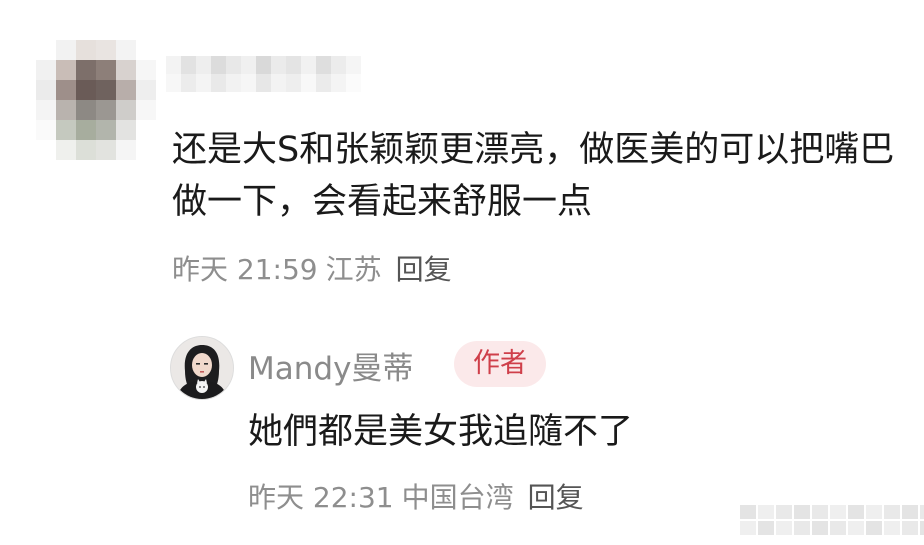 The height and width of the screenshot is (545, 924). I want to click on user-avatar-icon-graphic, so click(202, 368).